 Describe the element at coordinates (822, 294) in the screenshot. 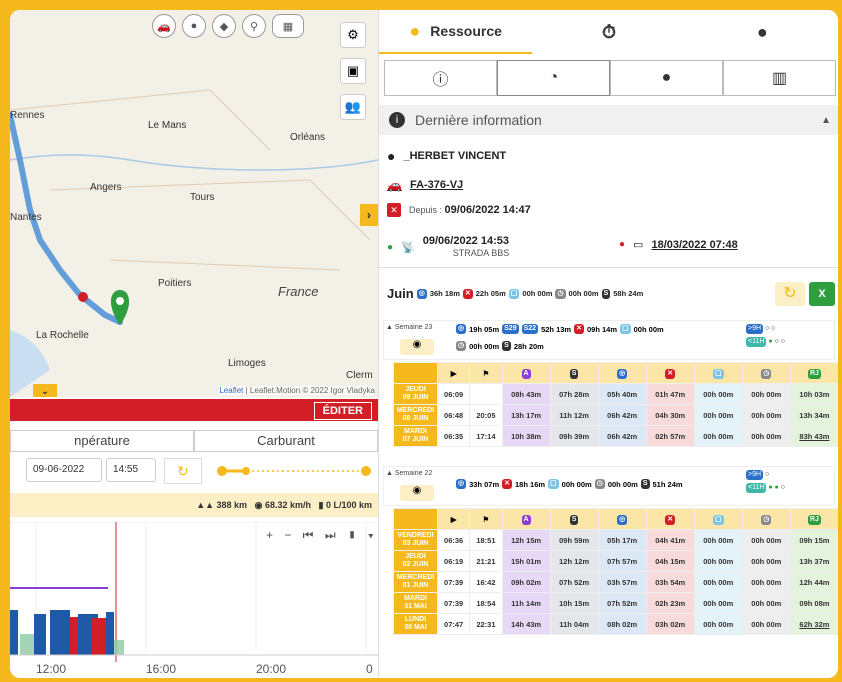

I see `excel-export-button: X` at that location.